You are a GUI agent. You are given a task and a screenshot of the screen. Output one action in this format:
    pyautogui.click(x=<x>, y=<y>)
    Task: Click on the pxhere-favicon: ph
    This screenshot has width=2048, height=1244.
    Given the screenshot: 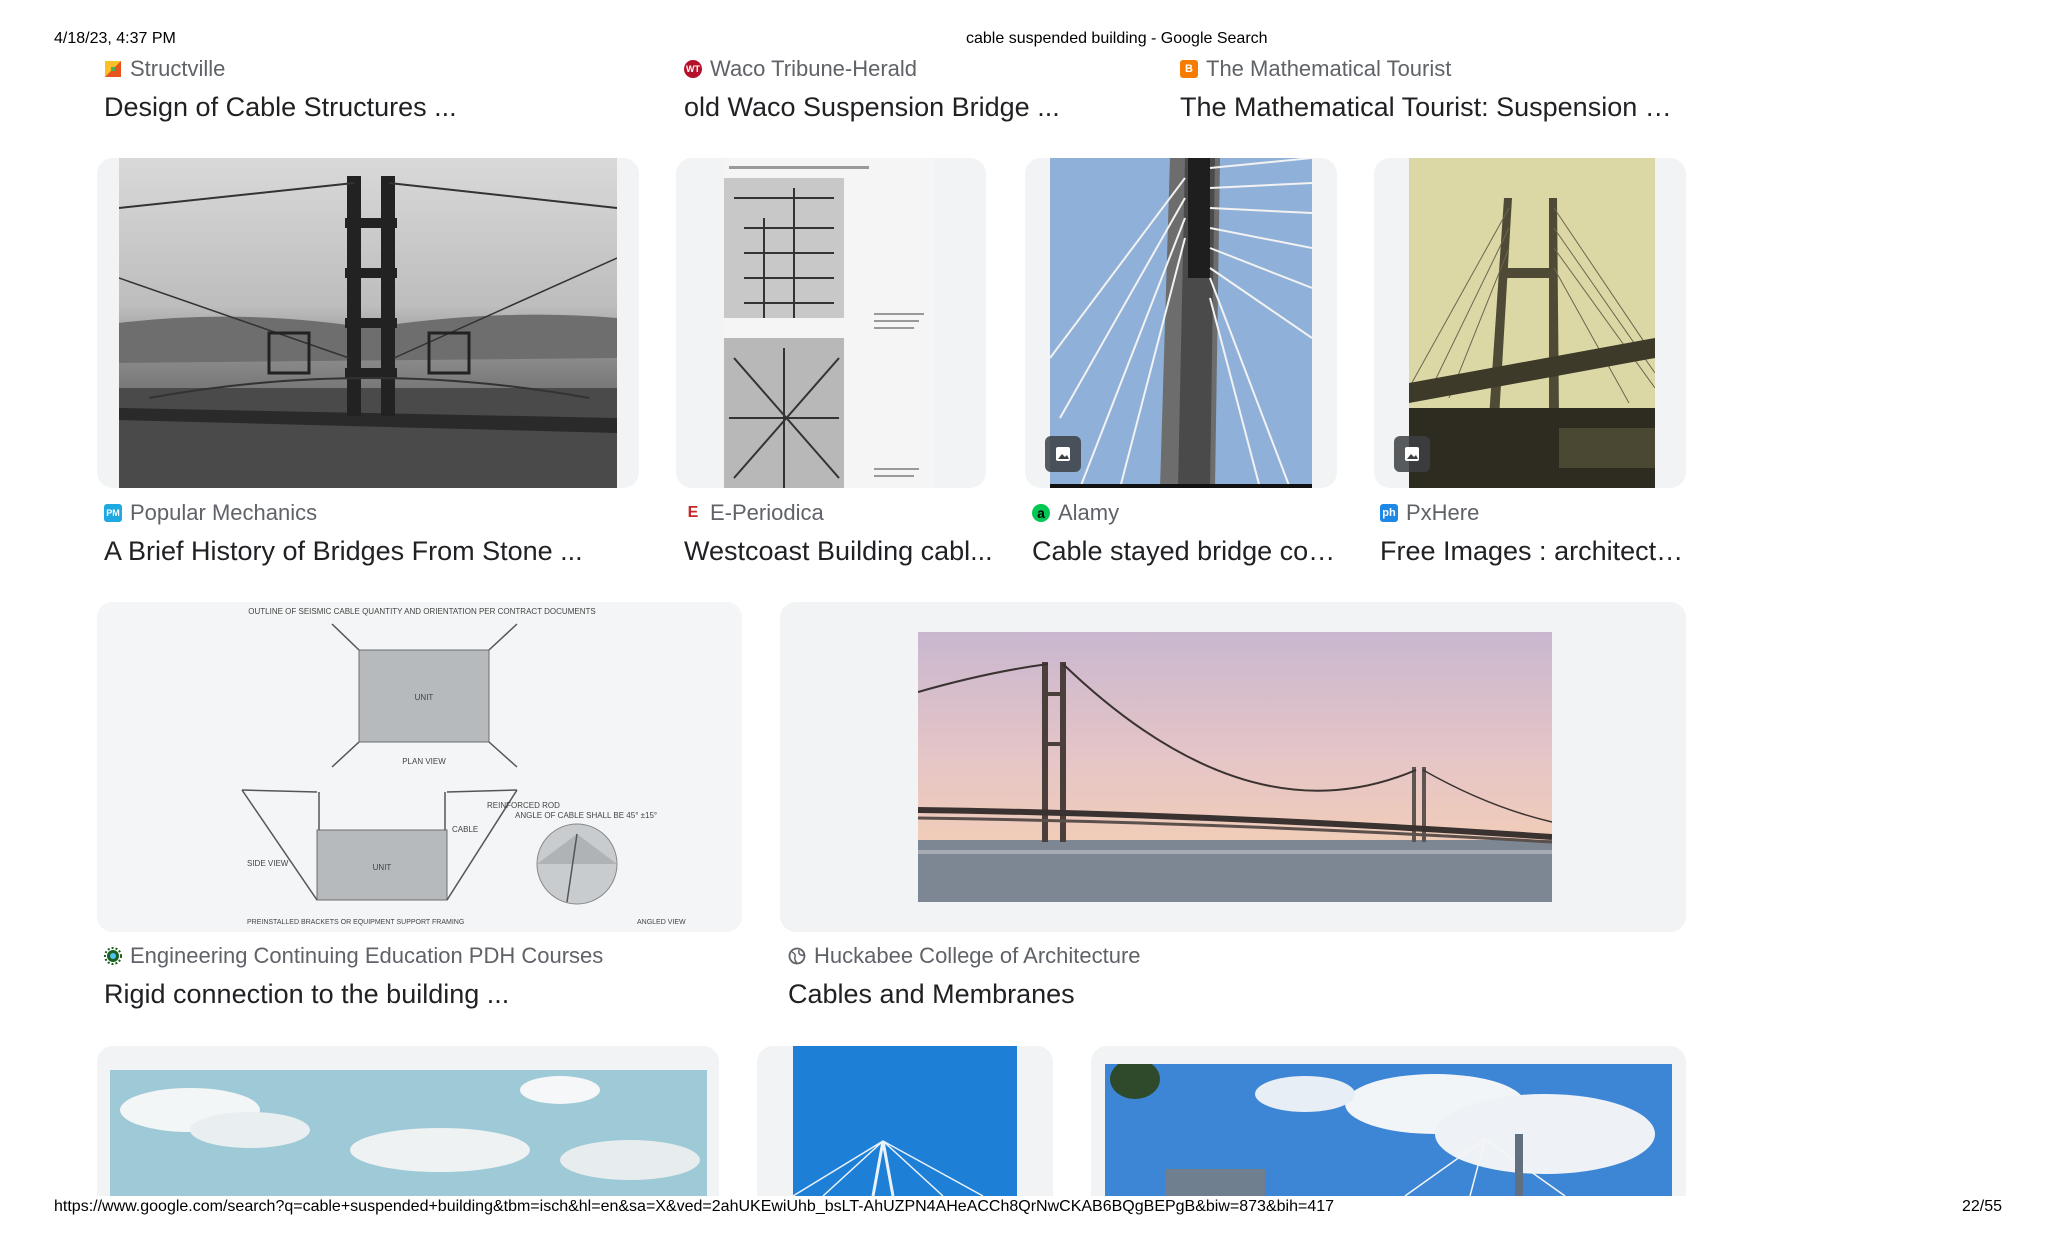 What is the action you would take?
    pyautogui.click(x=1389, y=513)
    